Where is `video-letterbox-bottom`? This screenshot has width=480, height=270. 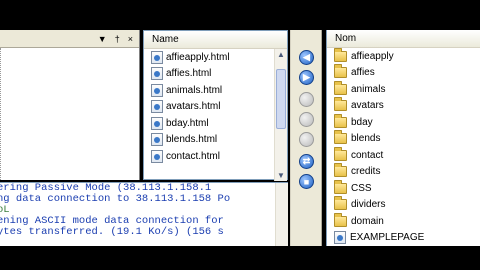
video-letterbox-bottom is located at coordinates (240, 258).